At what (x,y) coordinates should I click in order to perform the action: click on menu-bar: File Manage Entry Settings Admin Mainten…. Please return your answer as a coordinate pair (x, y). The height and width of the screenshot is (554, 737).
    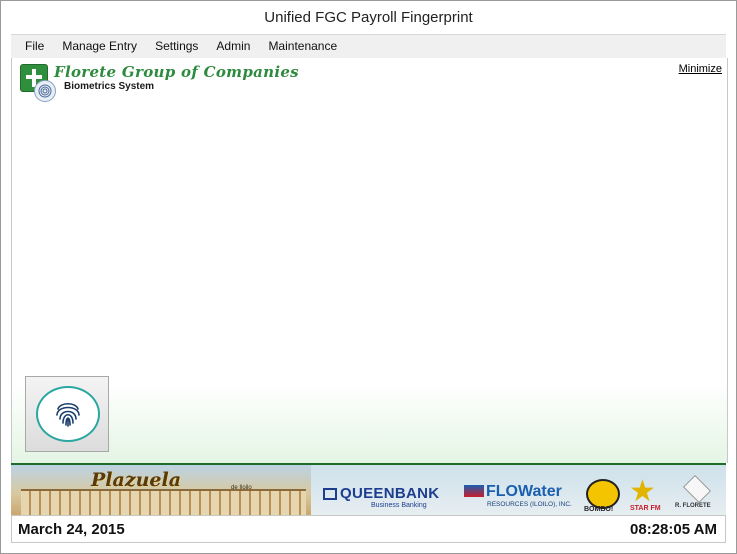
    Looking at the image, I should click on (368, 46).